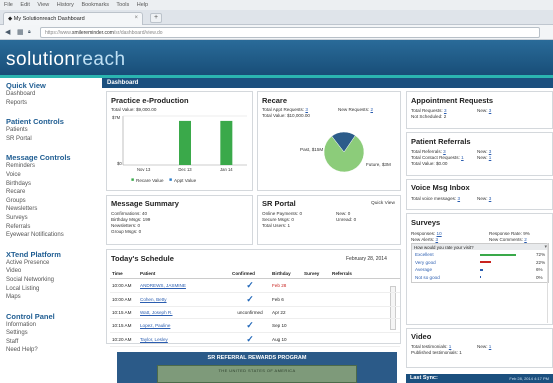 The width and height of the screenshot is (553, 383). Describe the element at coordinates (54, 201) in the screenshot. I see `sidebar-item-groups: Groups` at that location.